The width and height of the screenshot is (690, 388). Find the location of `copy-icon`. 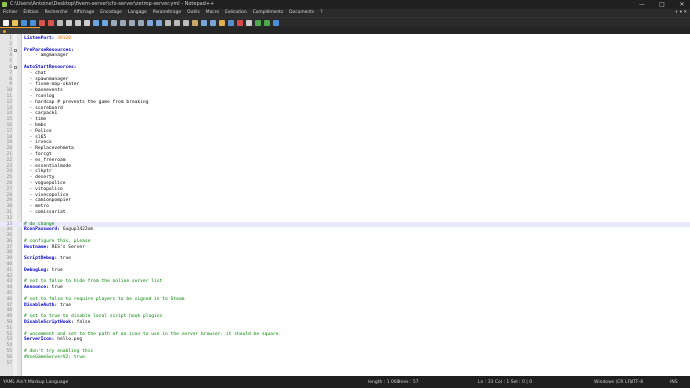

copy-icon is located at coordinates (78, 22).